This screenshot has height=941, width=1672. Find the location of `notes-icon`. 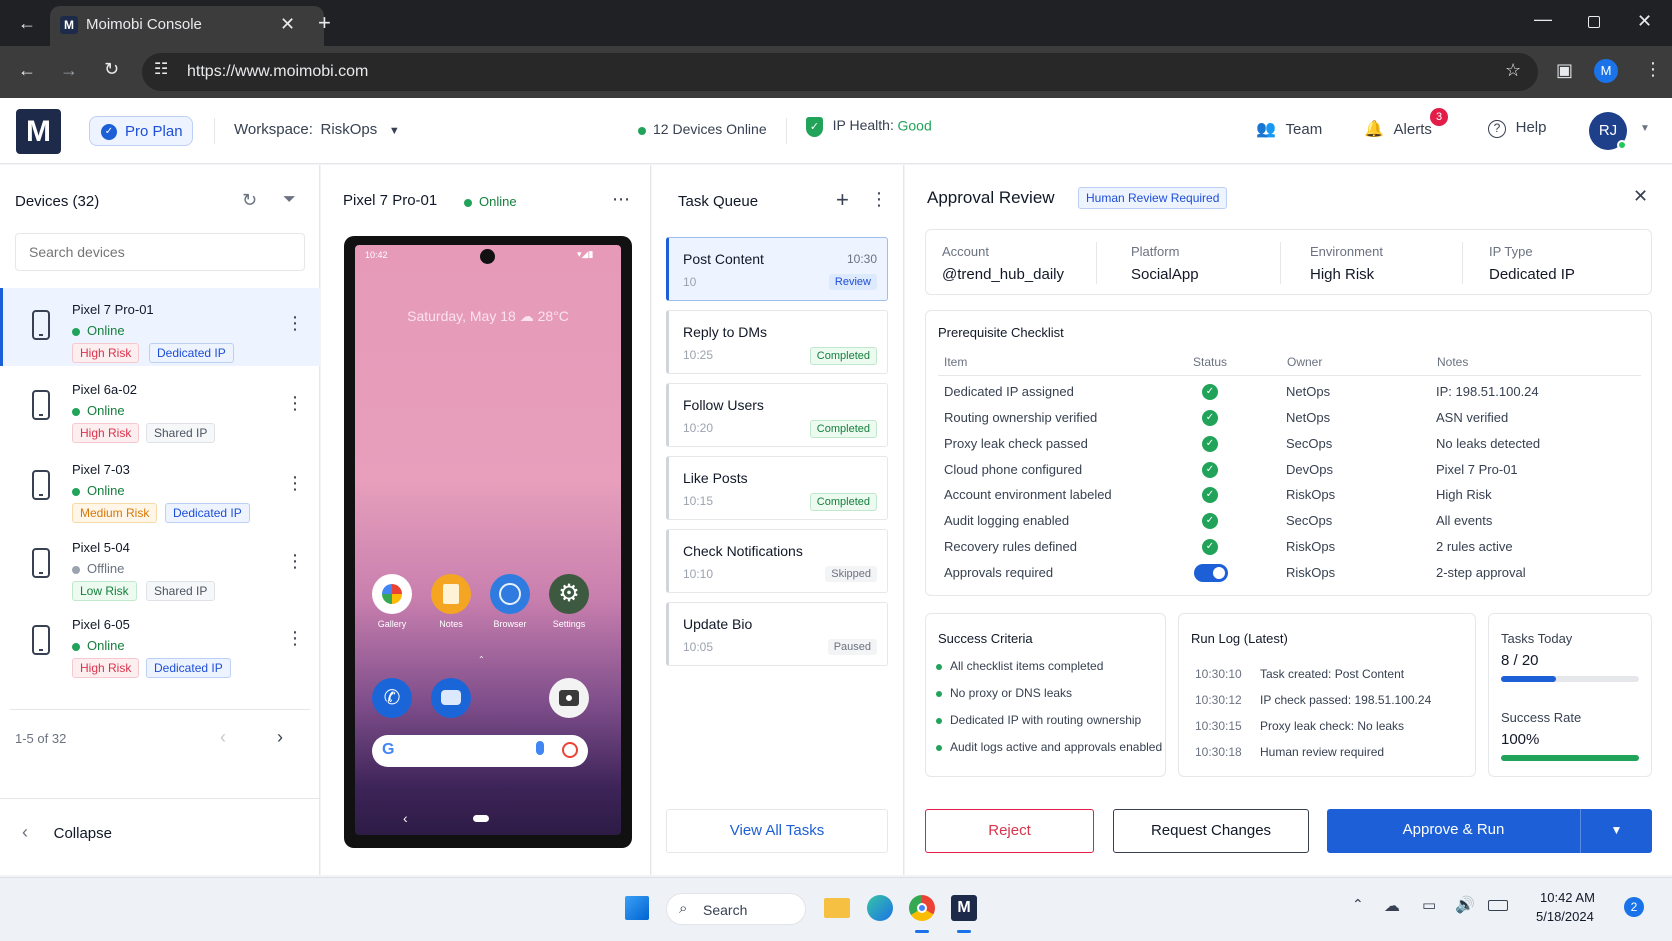

notes-icon is located at coordinates (451, 594).